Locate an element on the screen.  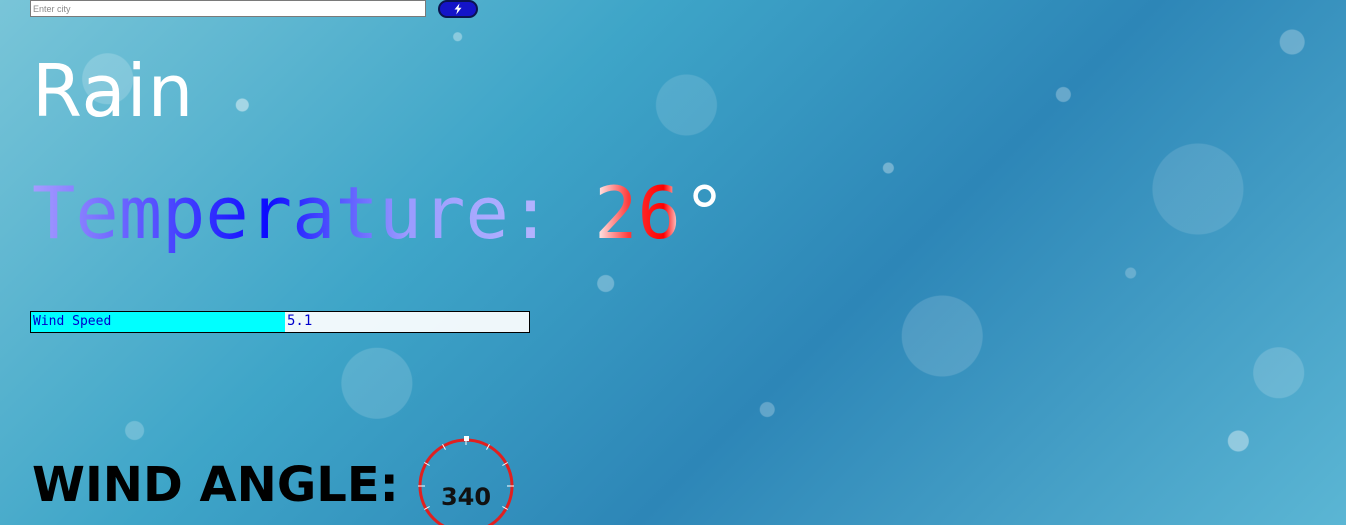
compass-icon is located at coordinates (466, 480).